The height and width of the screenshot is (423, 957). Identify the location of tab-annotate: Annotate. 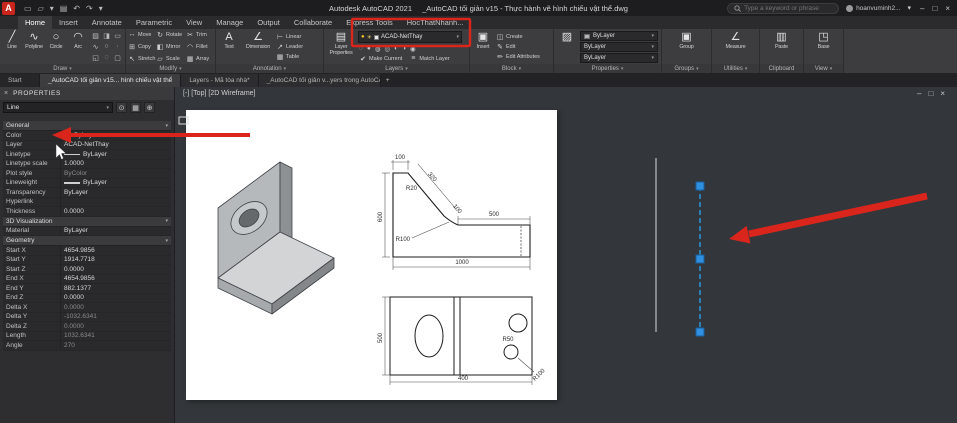
(107, 22).